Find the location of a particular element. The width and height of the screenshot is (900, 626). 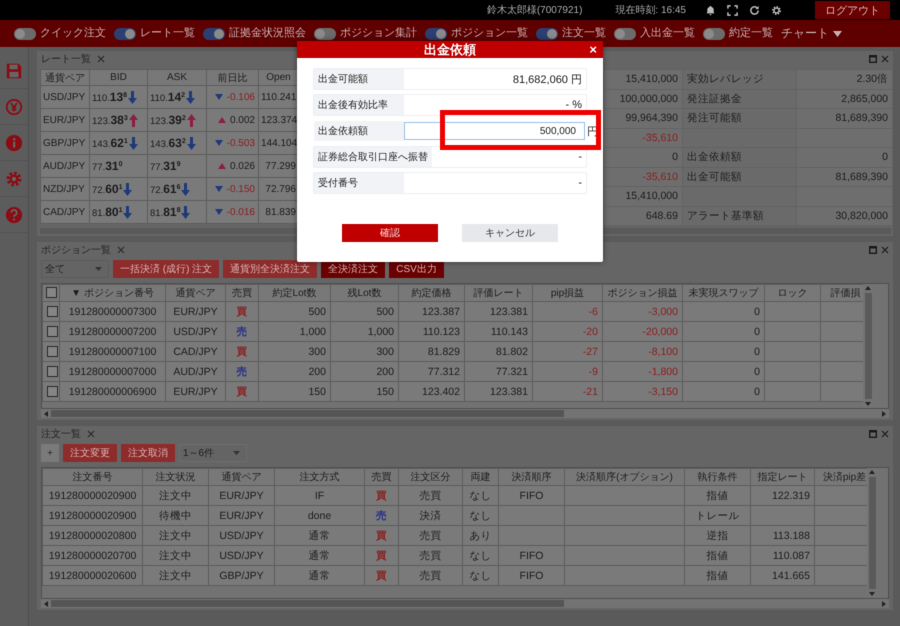

change-value: -0.106 is located at coordinates (240, 97).